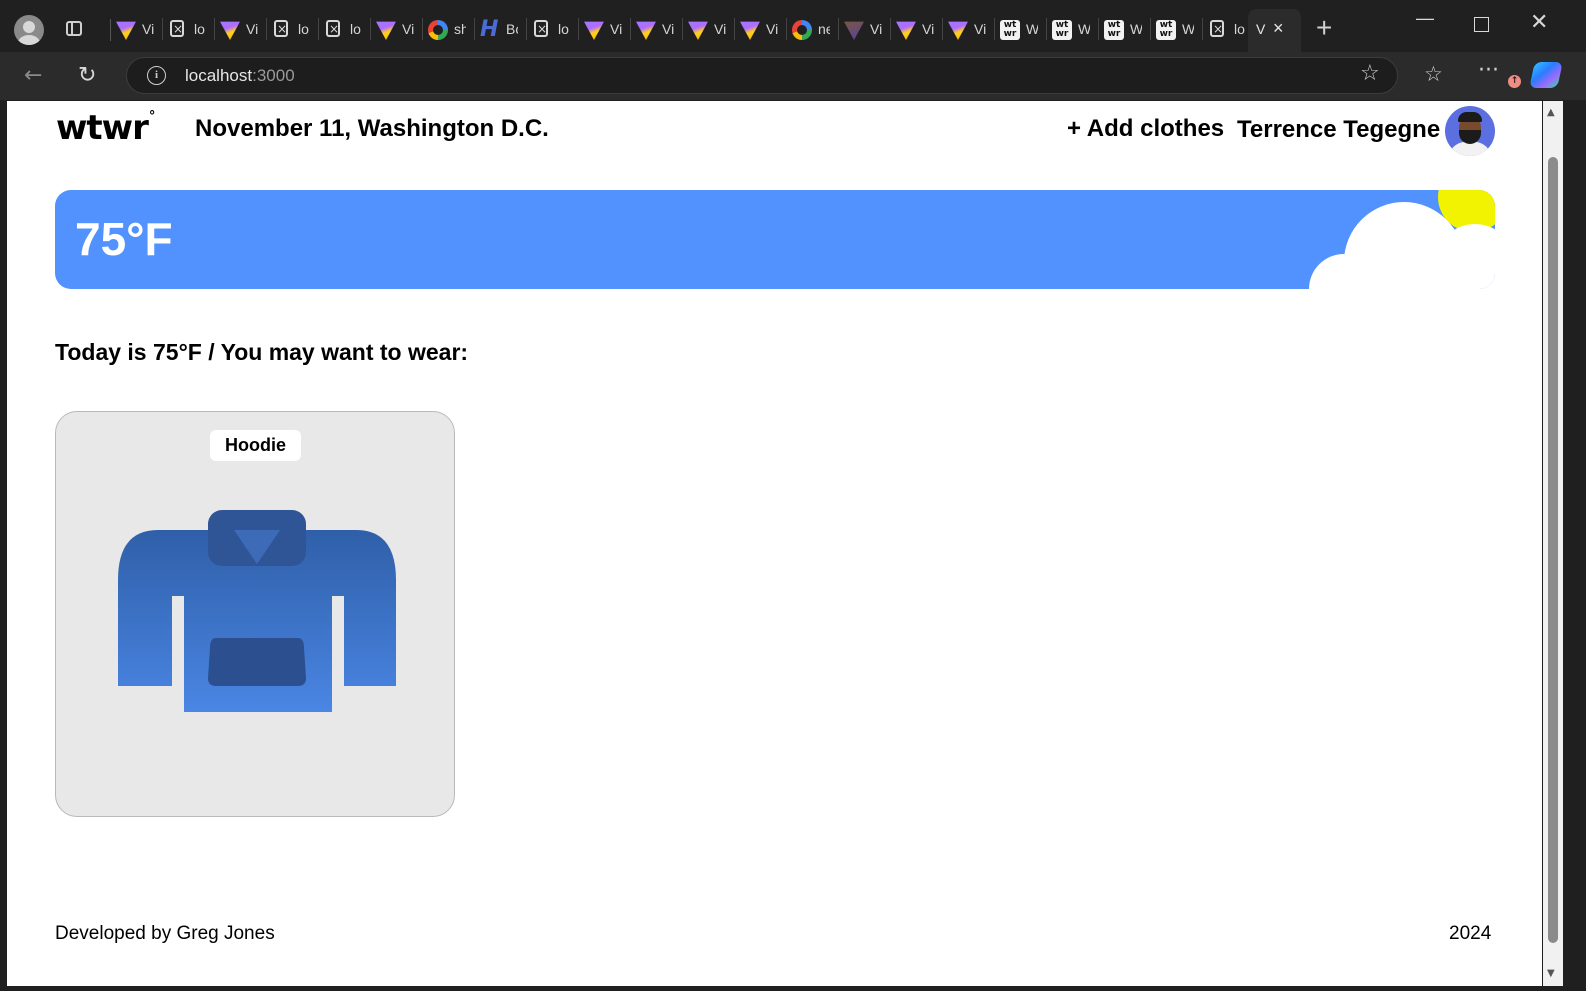 The height and width of the screenshot is (991, 1586). What do you see at coordinates (151, 116) in the screenshot?
I see `logo-degree: °` at bounding box center [151, 116].